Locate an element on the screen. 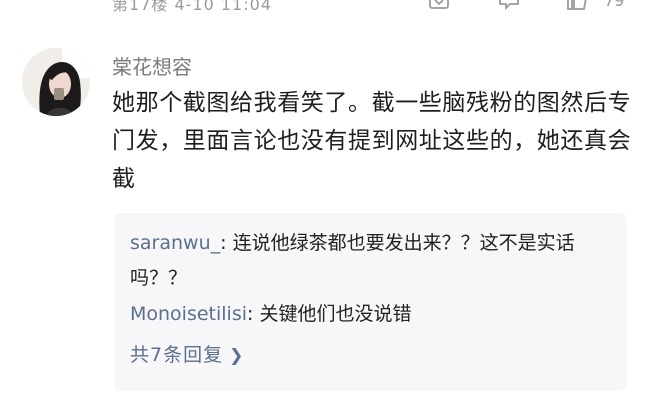 This screenshot has height=405, width=648. avatar-image is located at coordinates (56, 82).